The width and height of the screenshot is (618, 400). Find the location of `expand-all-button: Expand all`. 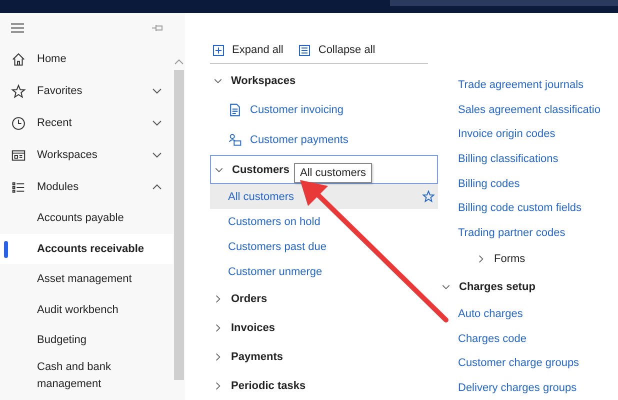

expand-all-button: Expand all is located at coordinates (248, 50).